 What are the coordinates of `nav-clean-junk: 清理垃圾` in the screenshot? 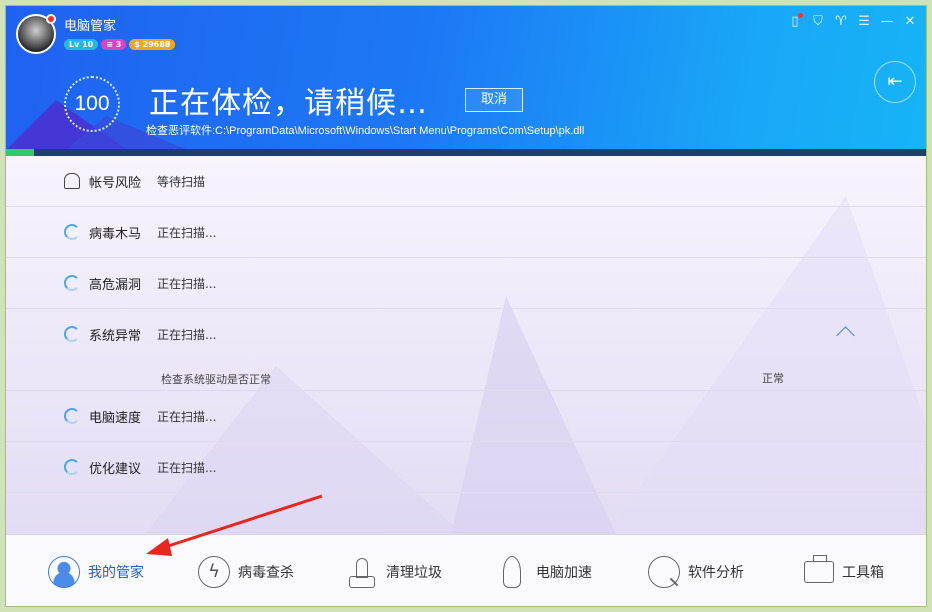 It's located at (394, 572).